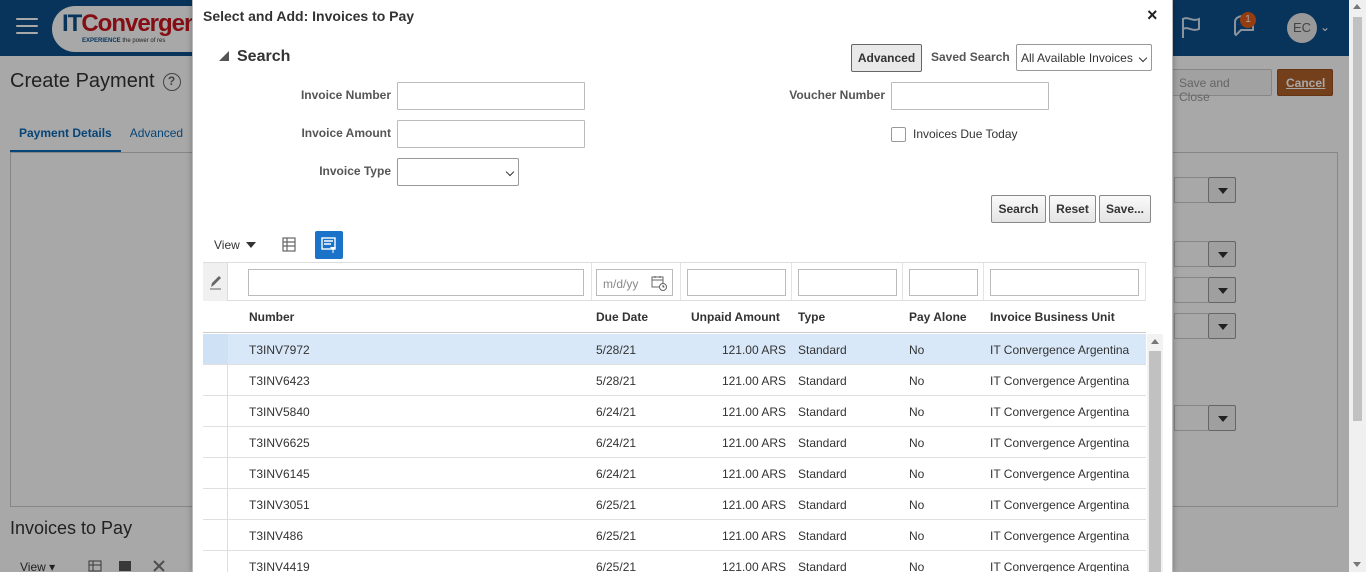 The height and width of the screenshot is (572, 1366). What do you see at coordinates (837, 95) in the screenshot?
I see `voucher-number-label: Voucher Number` at bounding box center [837, 95].